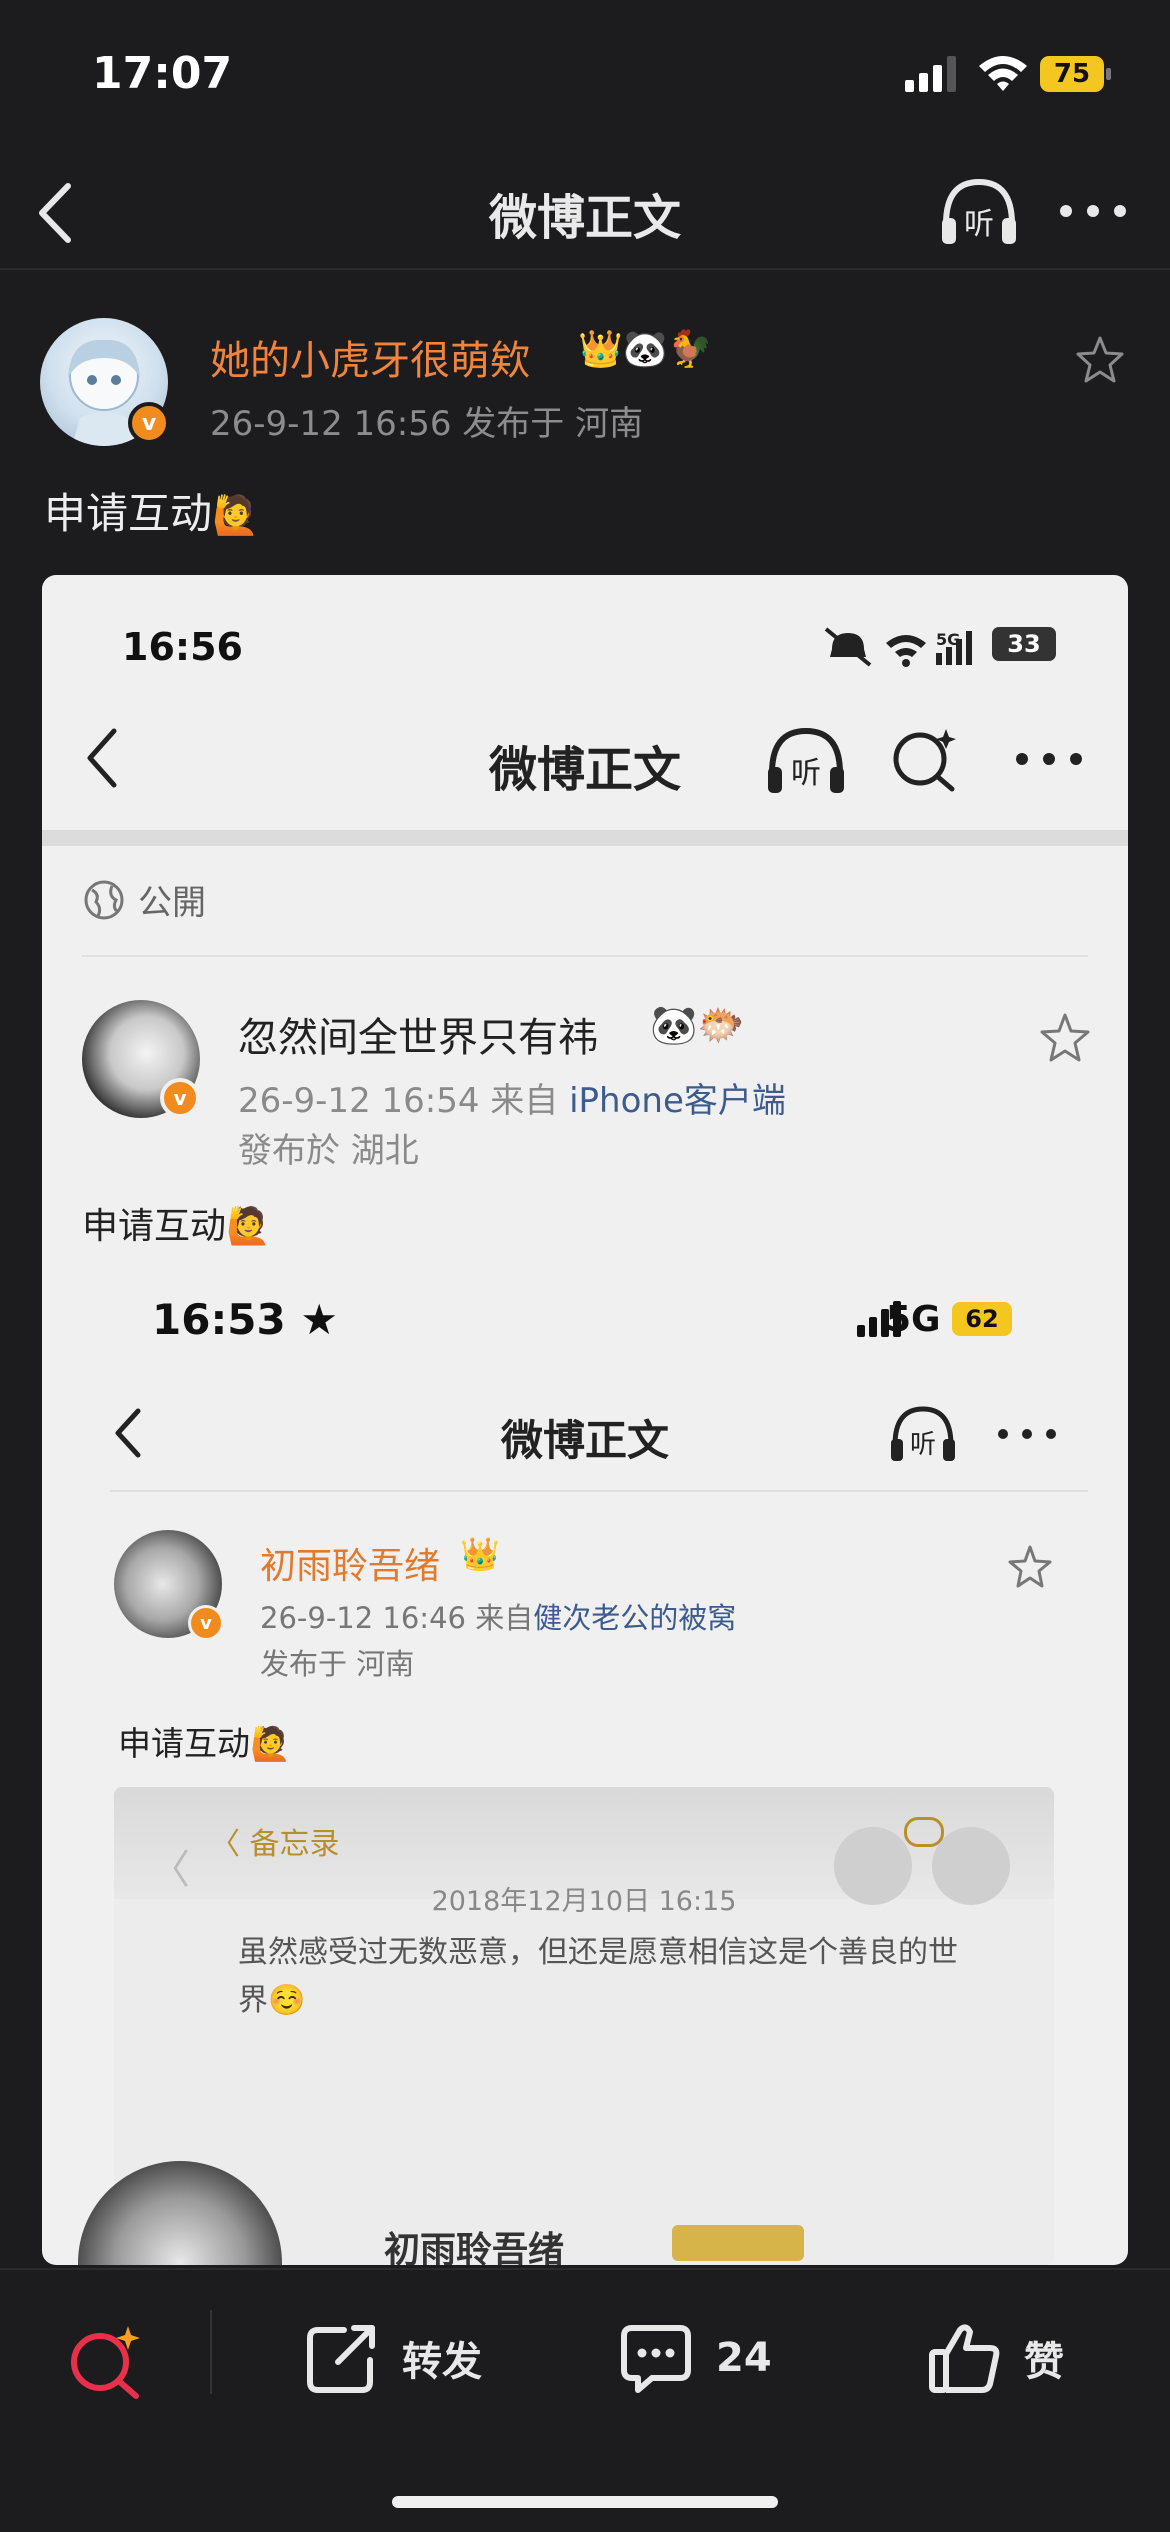 Image resolution: width=1170 pixels, height=2532 pixels. What do you see at coordinates (584, 1440) in the screenshot?
I see `nested-page-title: 微博正文` at bounding box center [584, 1440].